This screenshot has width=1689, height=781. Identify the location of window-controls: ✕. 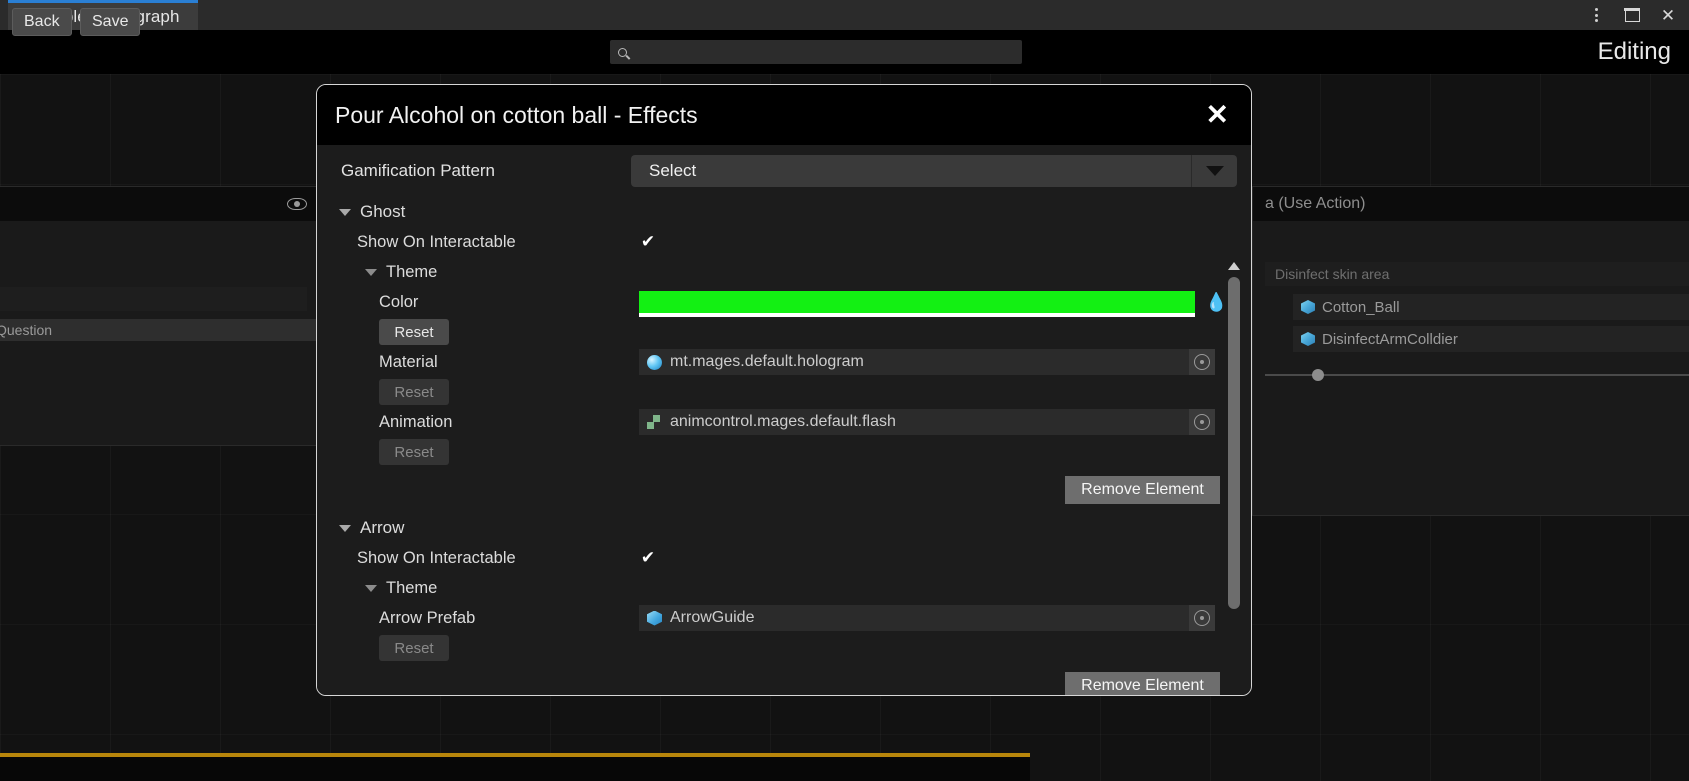
(1632, 15).